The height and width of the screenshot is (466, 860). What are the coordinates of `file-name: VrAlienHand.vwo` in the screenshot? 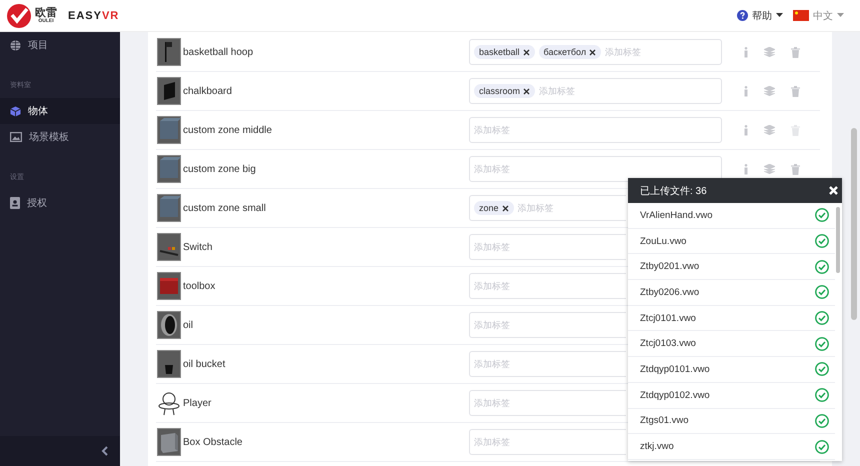 It's located at (676, 215).